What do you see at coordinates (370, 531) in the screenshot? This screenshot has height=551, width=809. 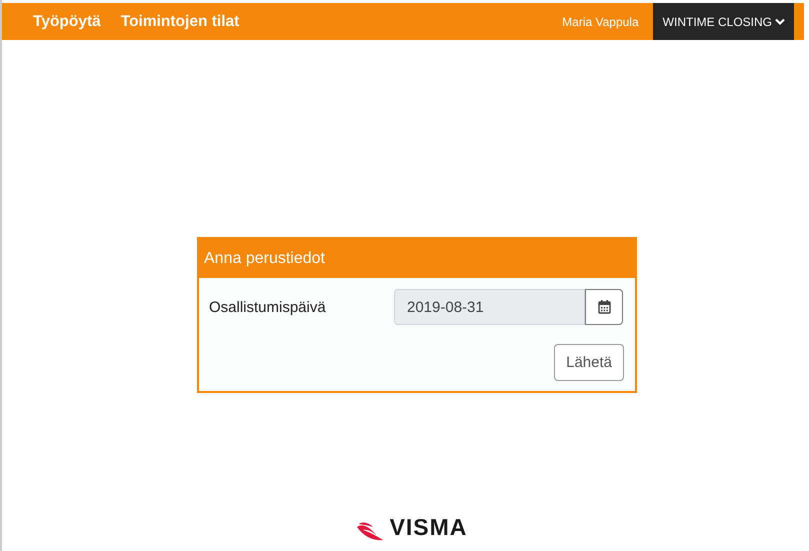 I see `logo-icon` at bounding box center [370, 531].